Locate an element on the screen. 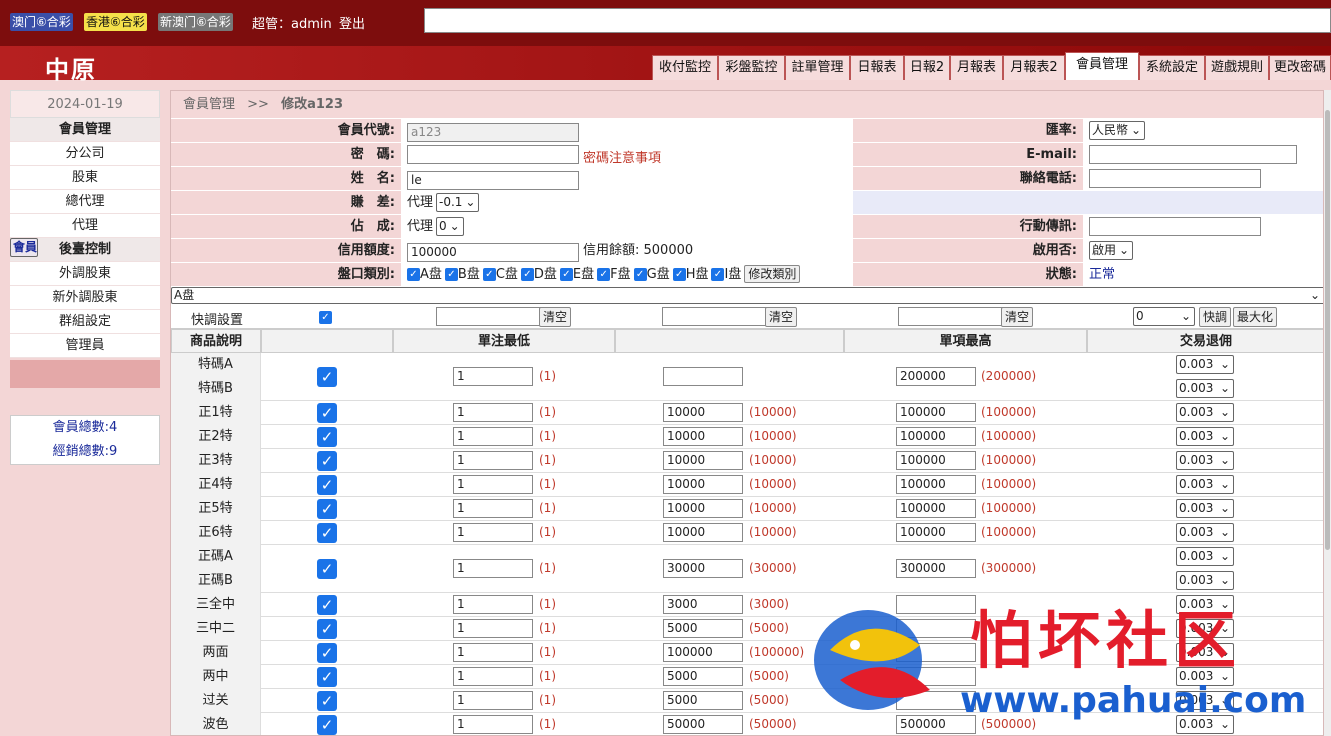 The image size is (1331, 736). logout-link: 登出 is located at coordinates (352, 22).